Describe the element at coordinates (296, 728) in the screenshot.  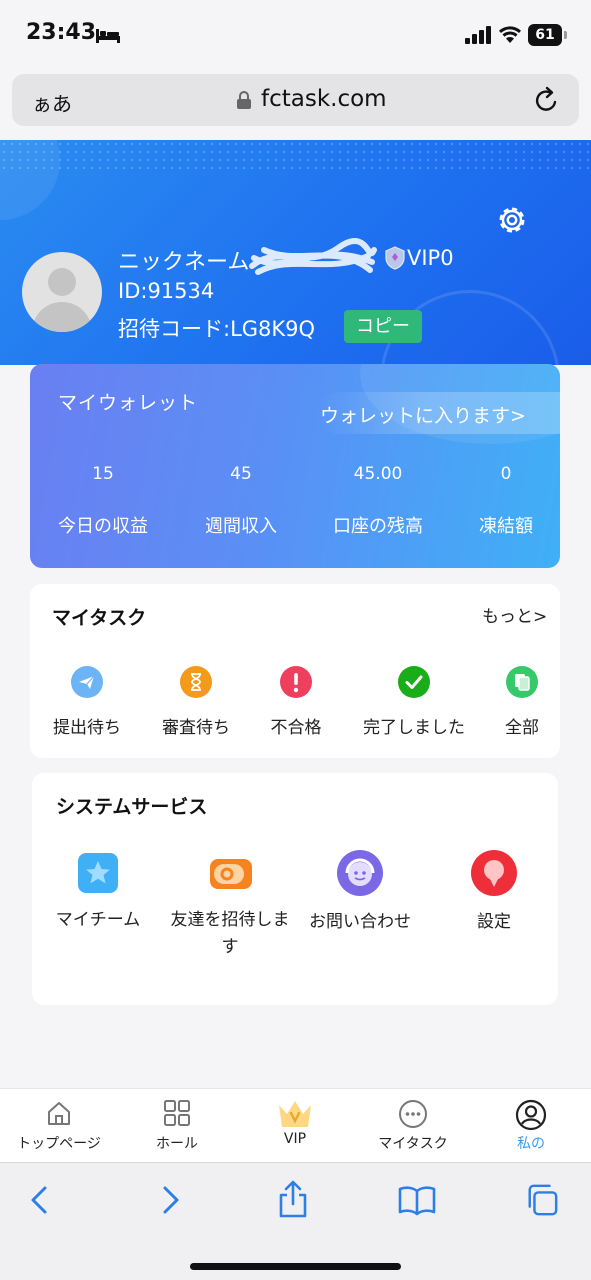
I see `task-label: 不合格` at that location.